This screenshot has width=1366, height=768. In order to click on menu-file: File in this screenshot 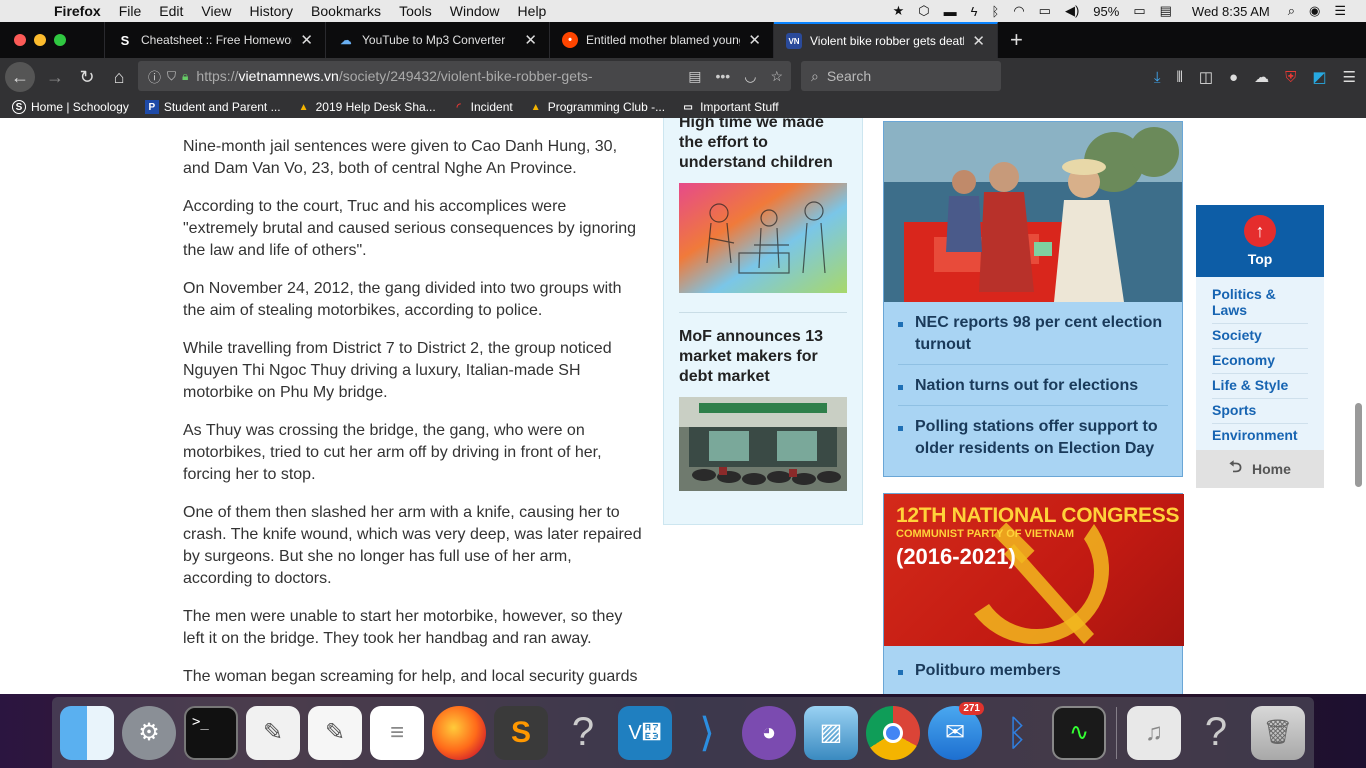, I will do `click(130, 11)`.